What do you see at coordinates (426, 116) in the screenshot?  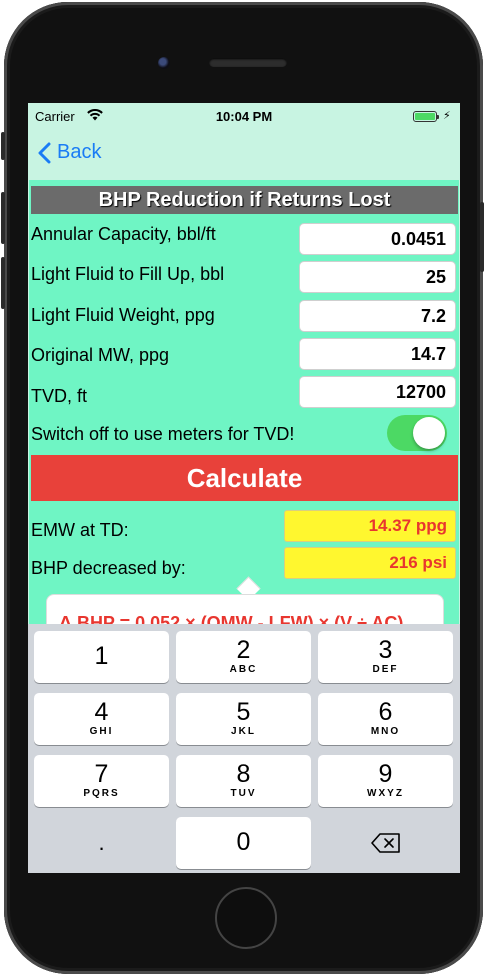 I see `battery-icon` at bounding box center [426, 116].